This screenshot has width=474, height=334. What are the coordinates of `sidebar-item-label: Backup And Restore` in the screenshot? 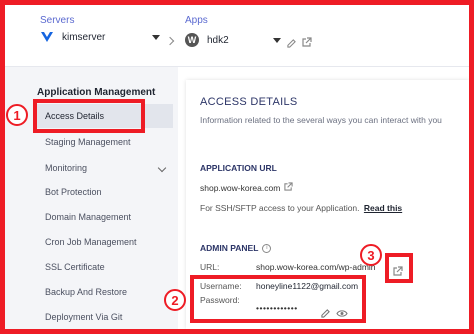 It's located at (86, 292).